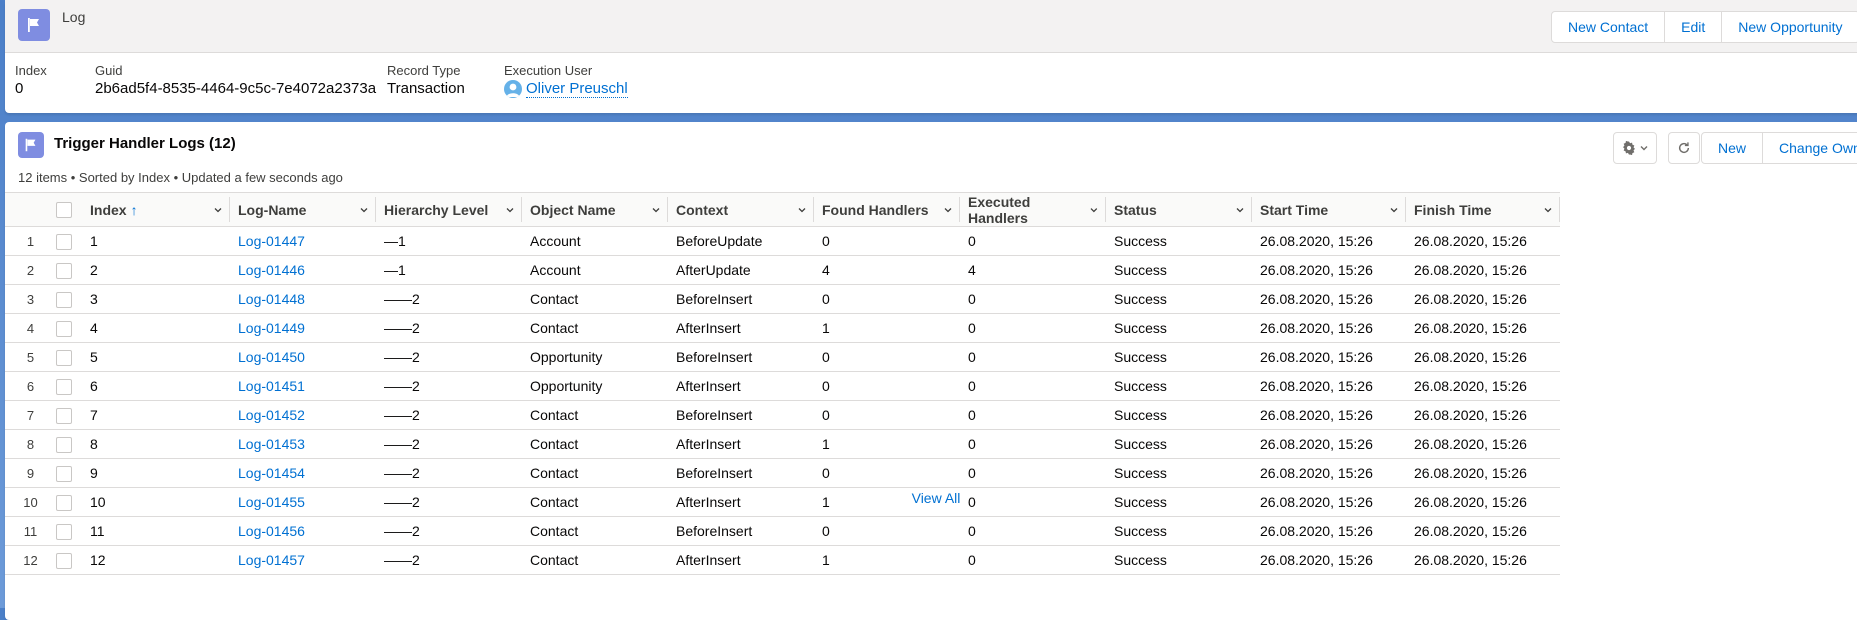 Image resolution: width=1857 pixels, height=620 pixels. Describe the element at coordinates (94, 270) in the screenshot. I see `cell-index-text: 2` at that location.